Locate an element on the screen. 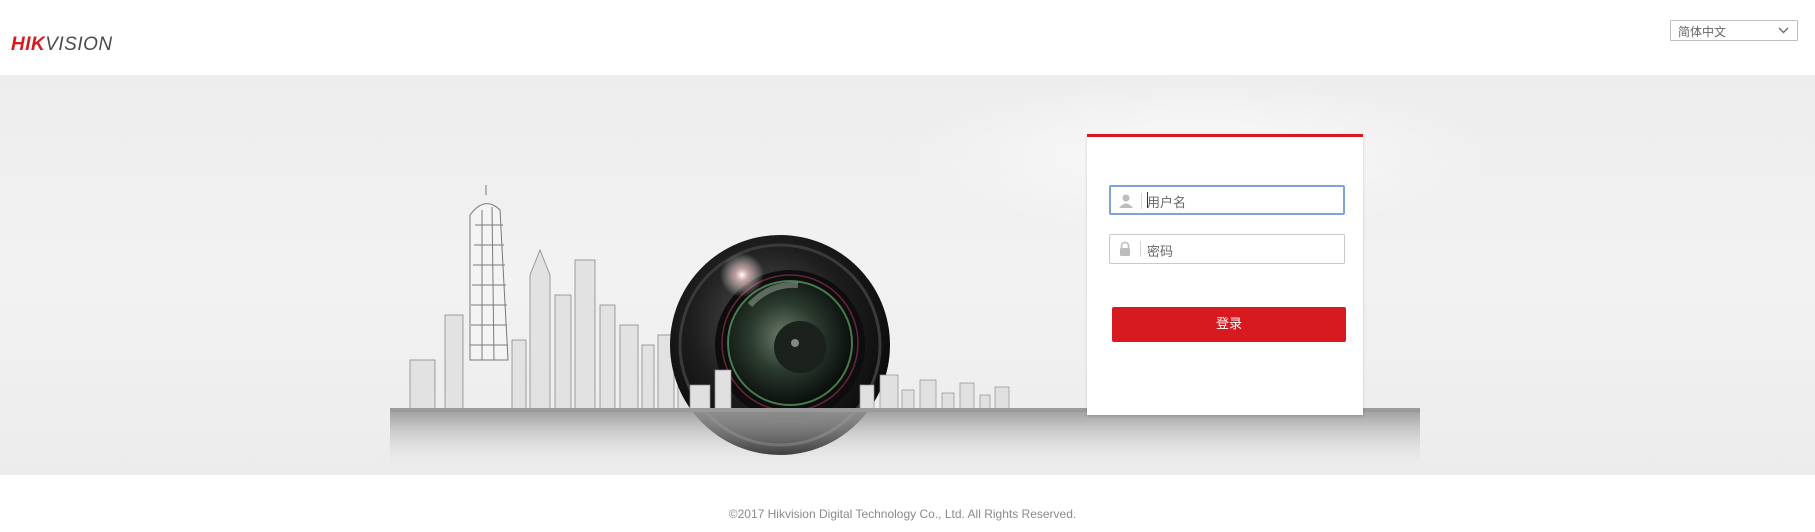  password-field: 密码 is located at coordinates (1227, 249).